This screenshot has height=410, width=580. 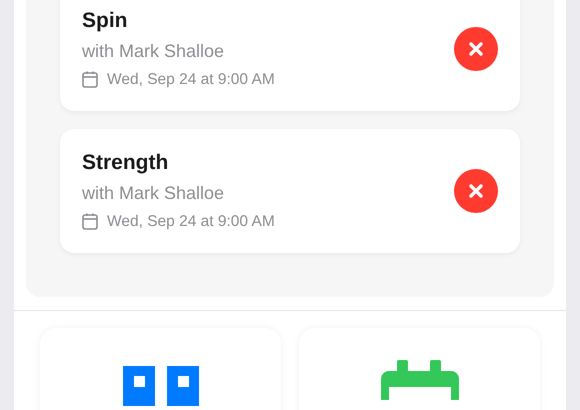 I want to click on class-title: Strength, so click(x=126, y=163).